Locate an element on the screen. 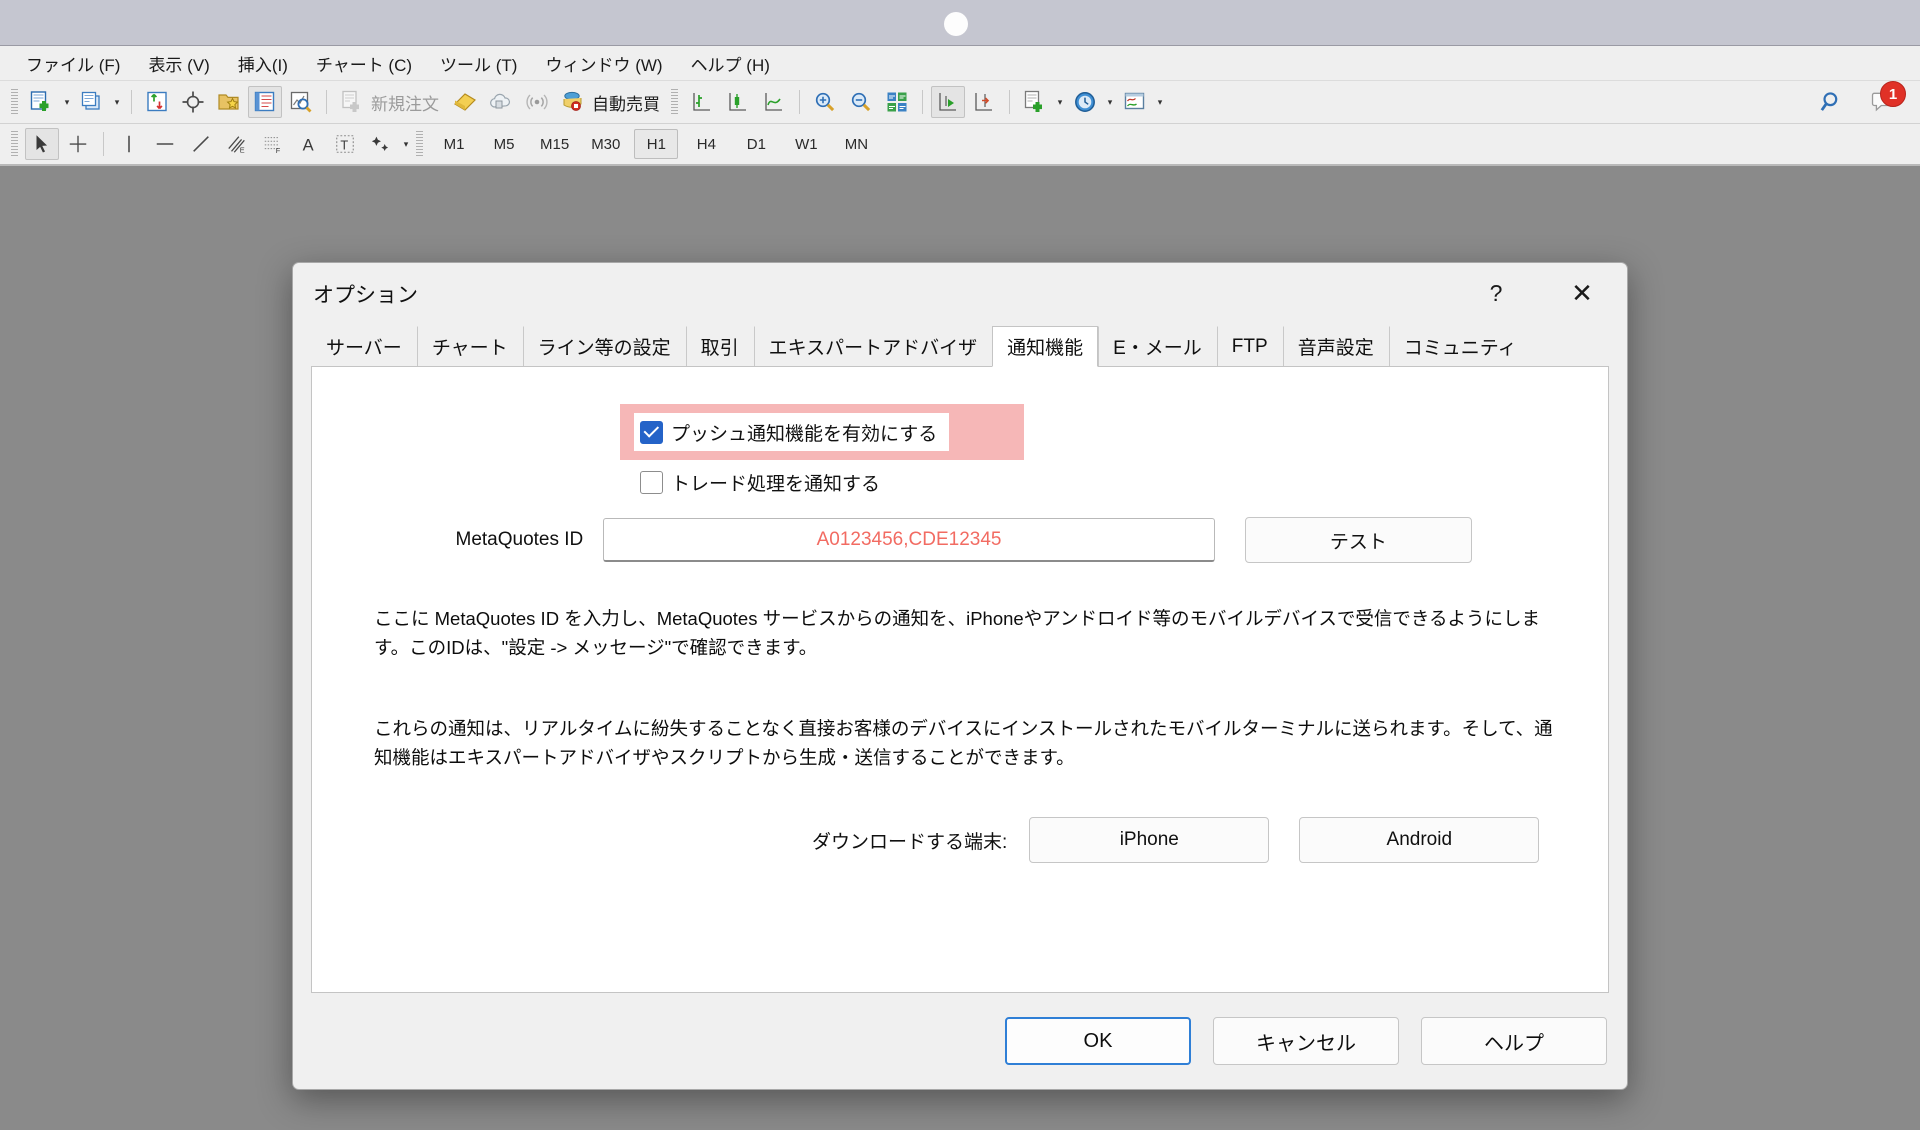 The height and width of the screenshot is (1130, 1920). menu-tools: ツール (T) is located at coordinates (478, 63).